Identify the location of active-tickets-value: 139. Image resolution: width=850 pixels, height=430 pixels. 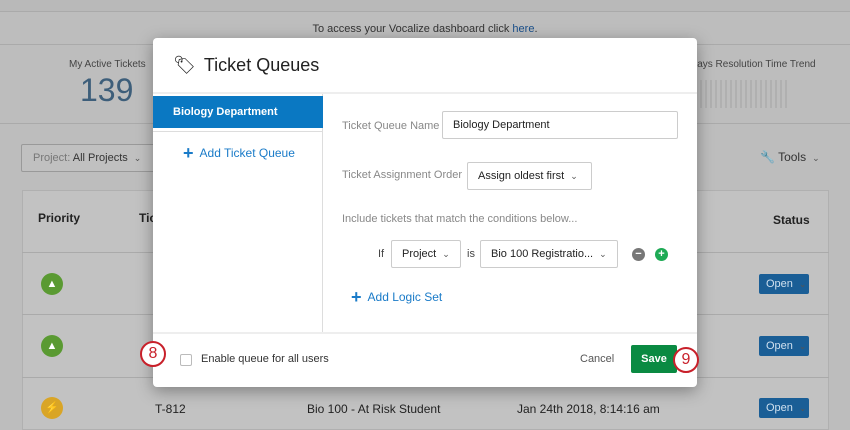
(107, 90).